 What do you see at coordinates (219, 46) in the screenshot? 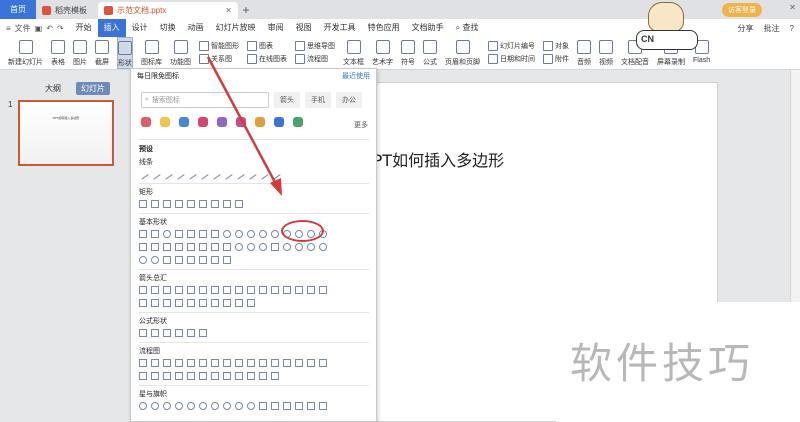
I see `smart-graphic-button: 智能图形` at bounding box center [219, 46].